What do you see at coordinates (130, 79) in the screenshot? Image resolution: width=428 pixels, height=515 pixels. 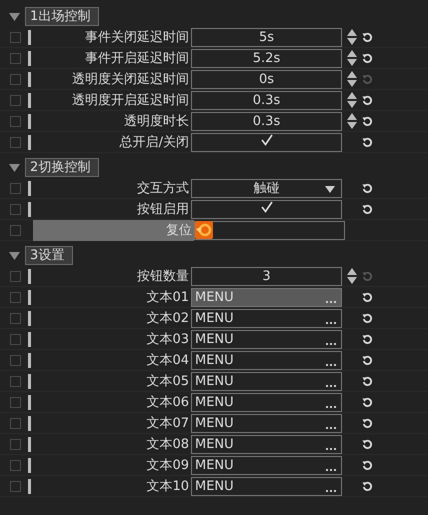 I see `property-label: 透明度关闭延迟时间` at bounding box center [130, 79].